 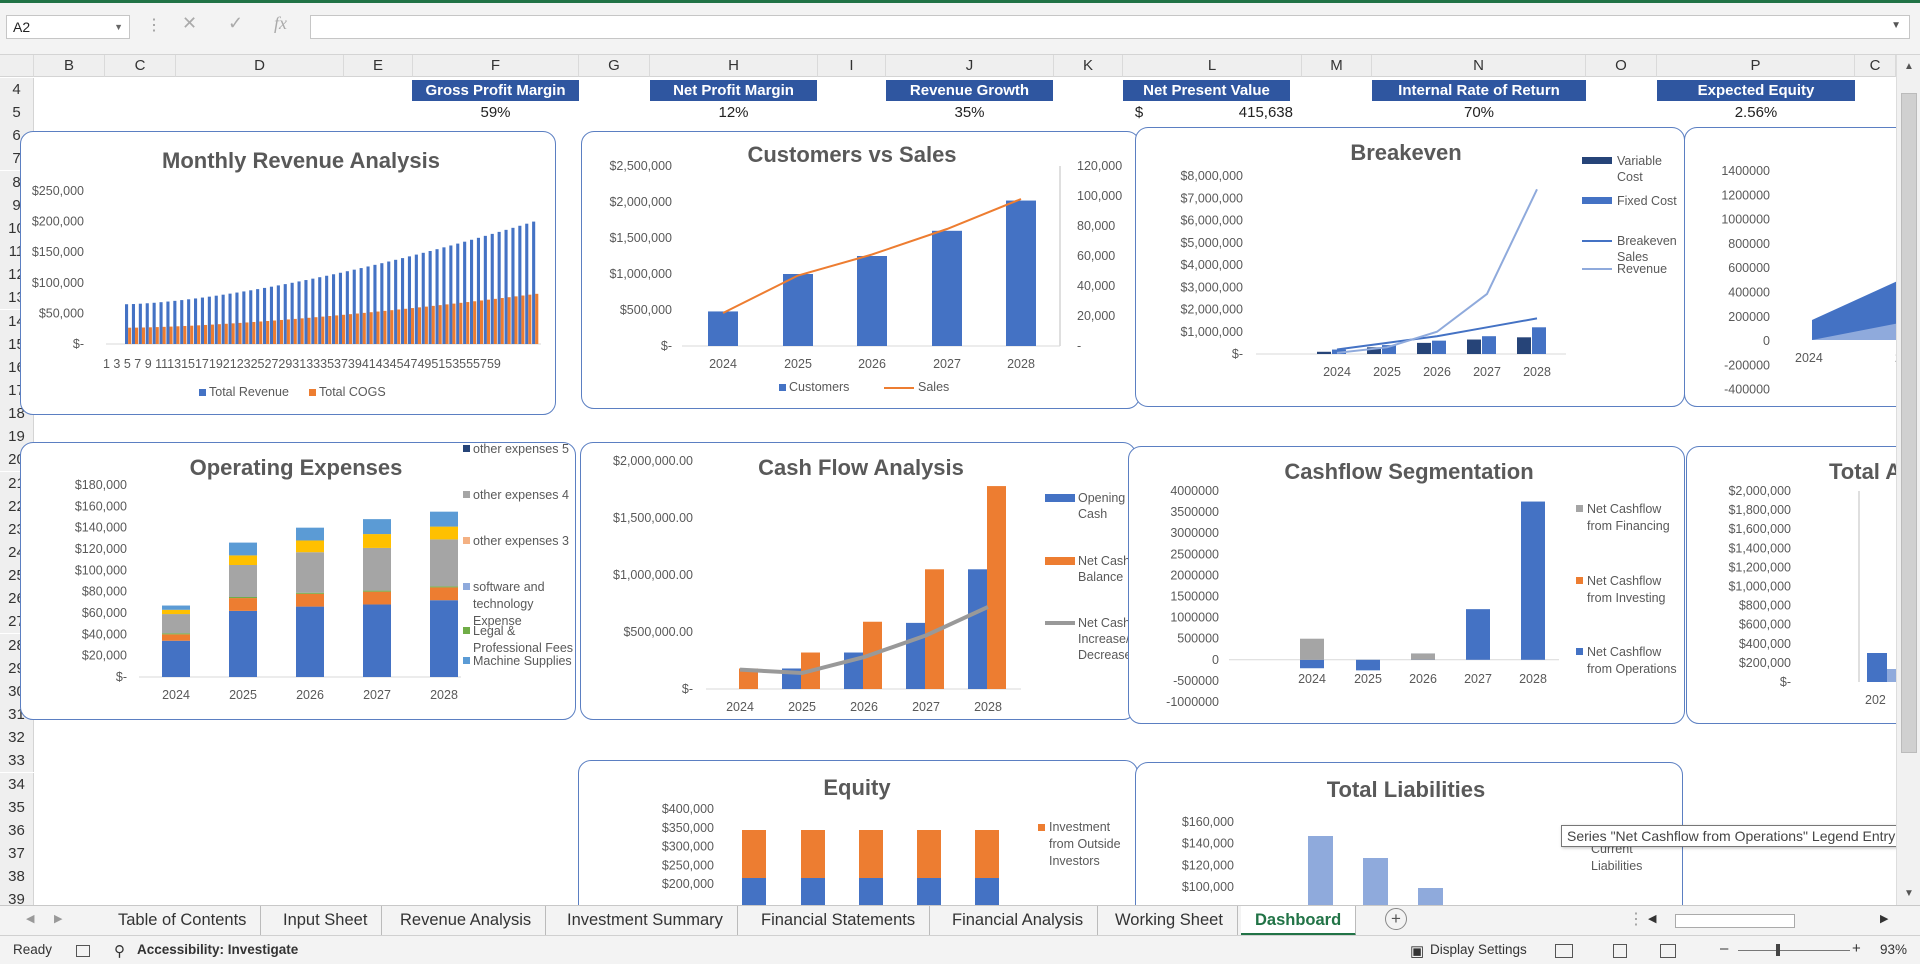 I want to click on kpi-label-equity-pct: Expected Equity Percentage, so click(x=1756, y=100).